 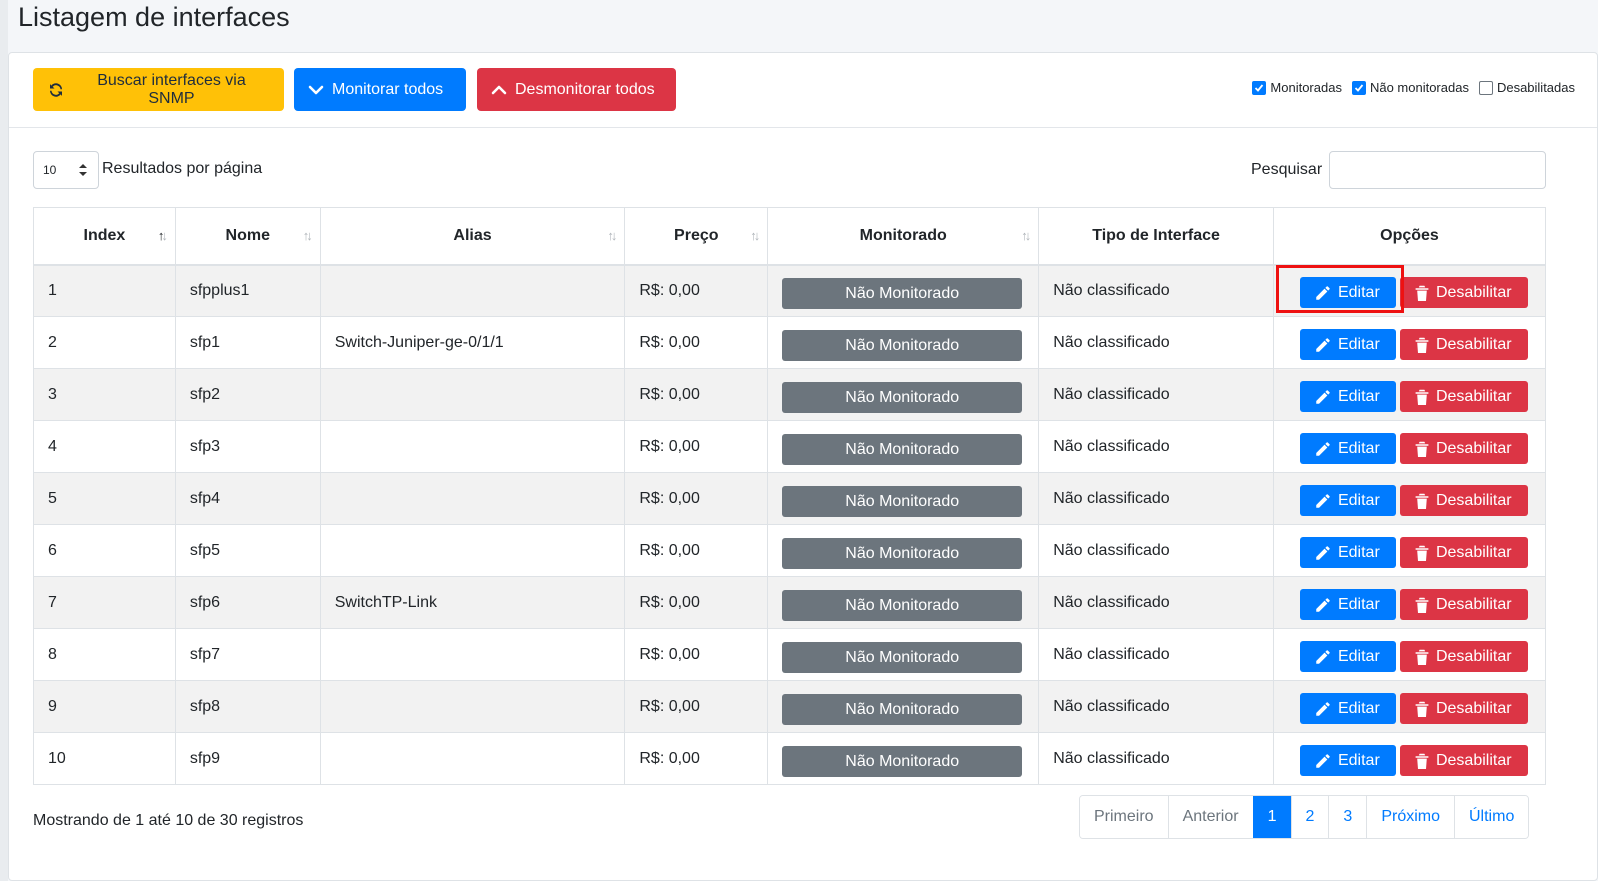 I want to click on search-input, so click(x=1437, y=170).